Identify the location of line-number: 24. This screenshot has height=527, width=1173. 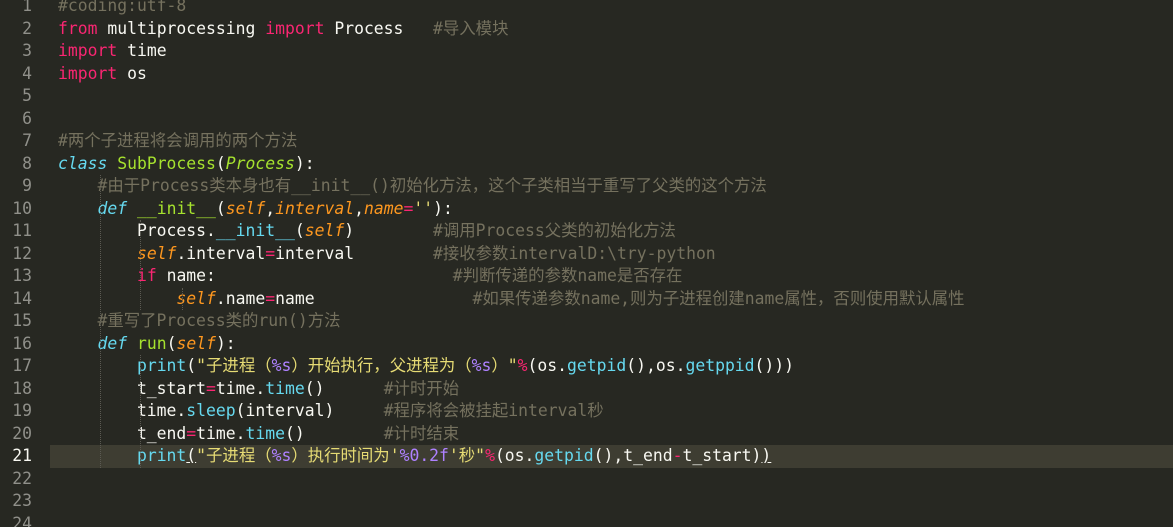
(22, 520).